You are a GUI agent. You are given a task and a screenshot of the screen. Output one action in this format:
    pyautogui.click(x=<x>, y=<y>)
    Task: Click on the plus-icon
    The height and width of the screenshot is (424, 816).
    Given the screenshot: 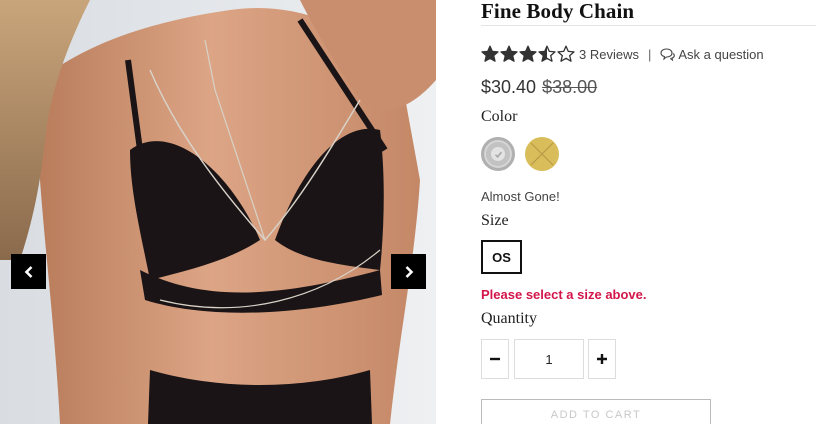 What is the action you would take?
    pyautogui.click(x=602, y=359)
    